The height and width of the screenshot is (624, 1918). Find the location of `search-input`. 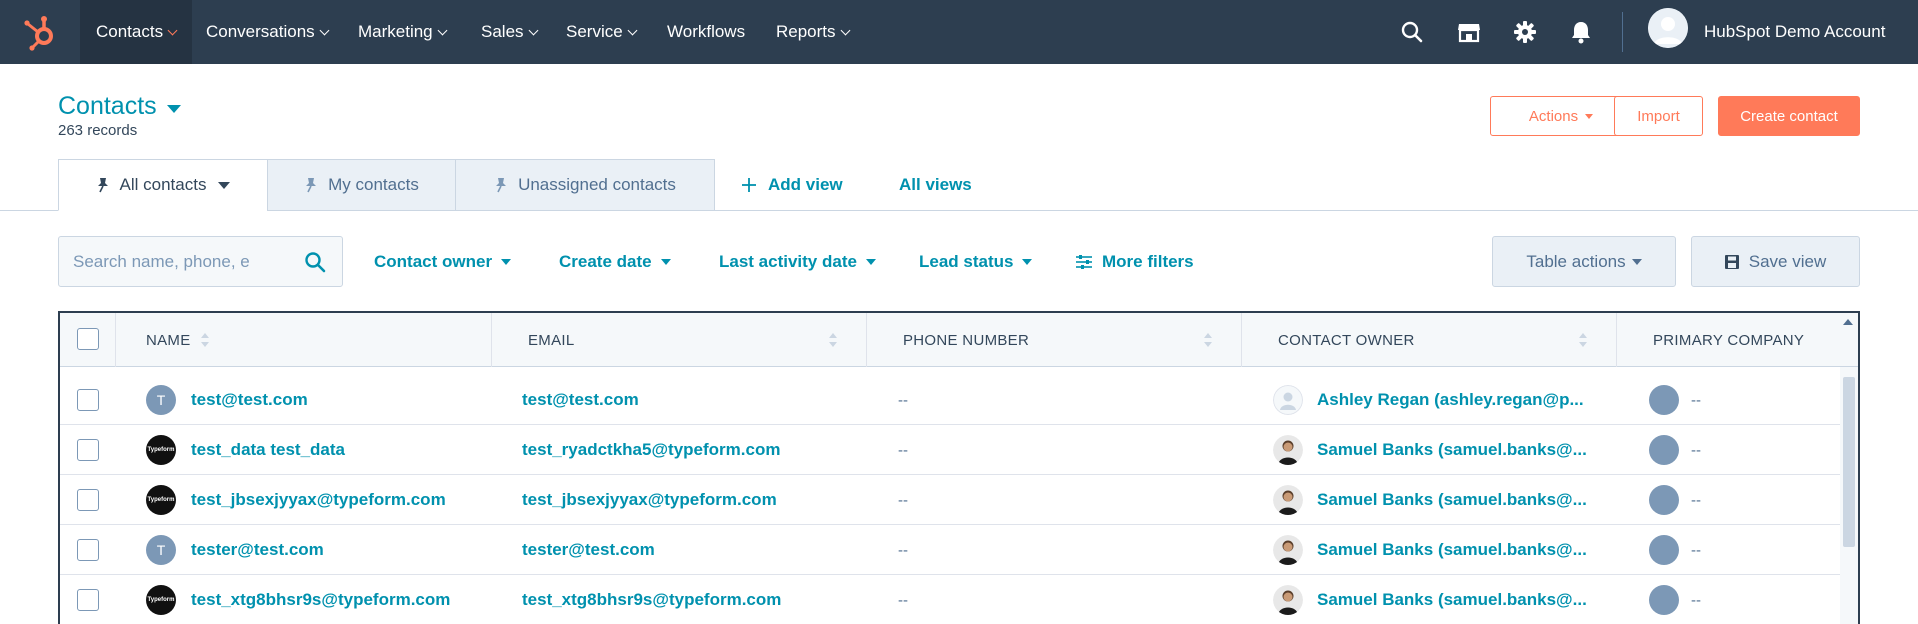

search-input is located at coordinates (183, 261).